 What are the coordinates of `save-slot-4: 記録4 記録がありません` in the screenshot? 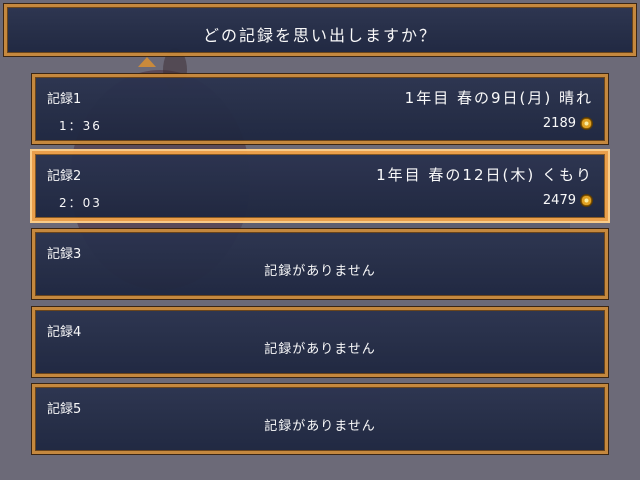 It's located at (320, 342).